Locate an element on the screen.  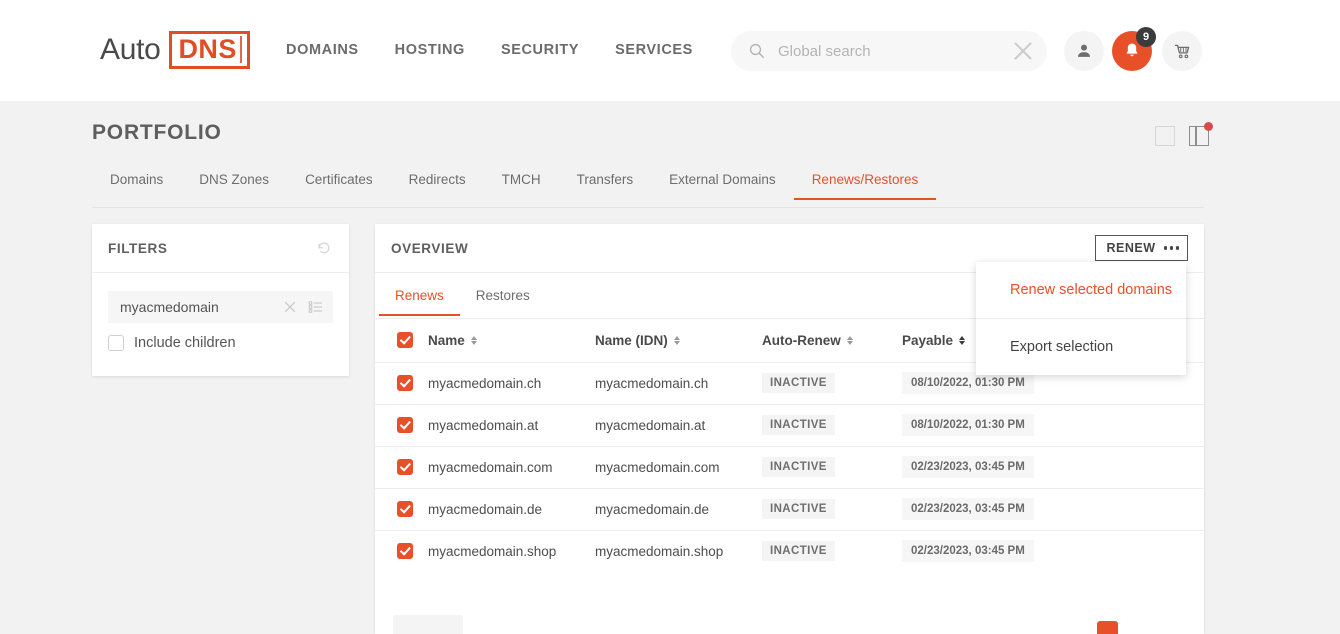
column-header-name-idn: Name (IDN) is located at coordinates (678, 340).